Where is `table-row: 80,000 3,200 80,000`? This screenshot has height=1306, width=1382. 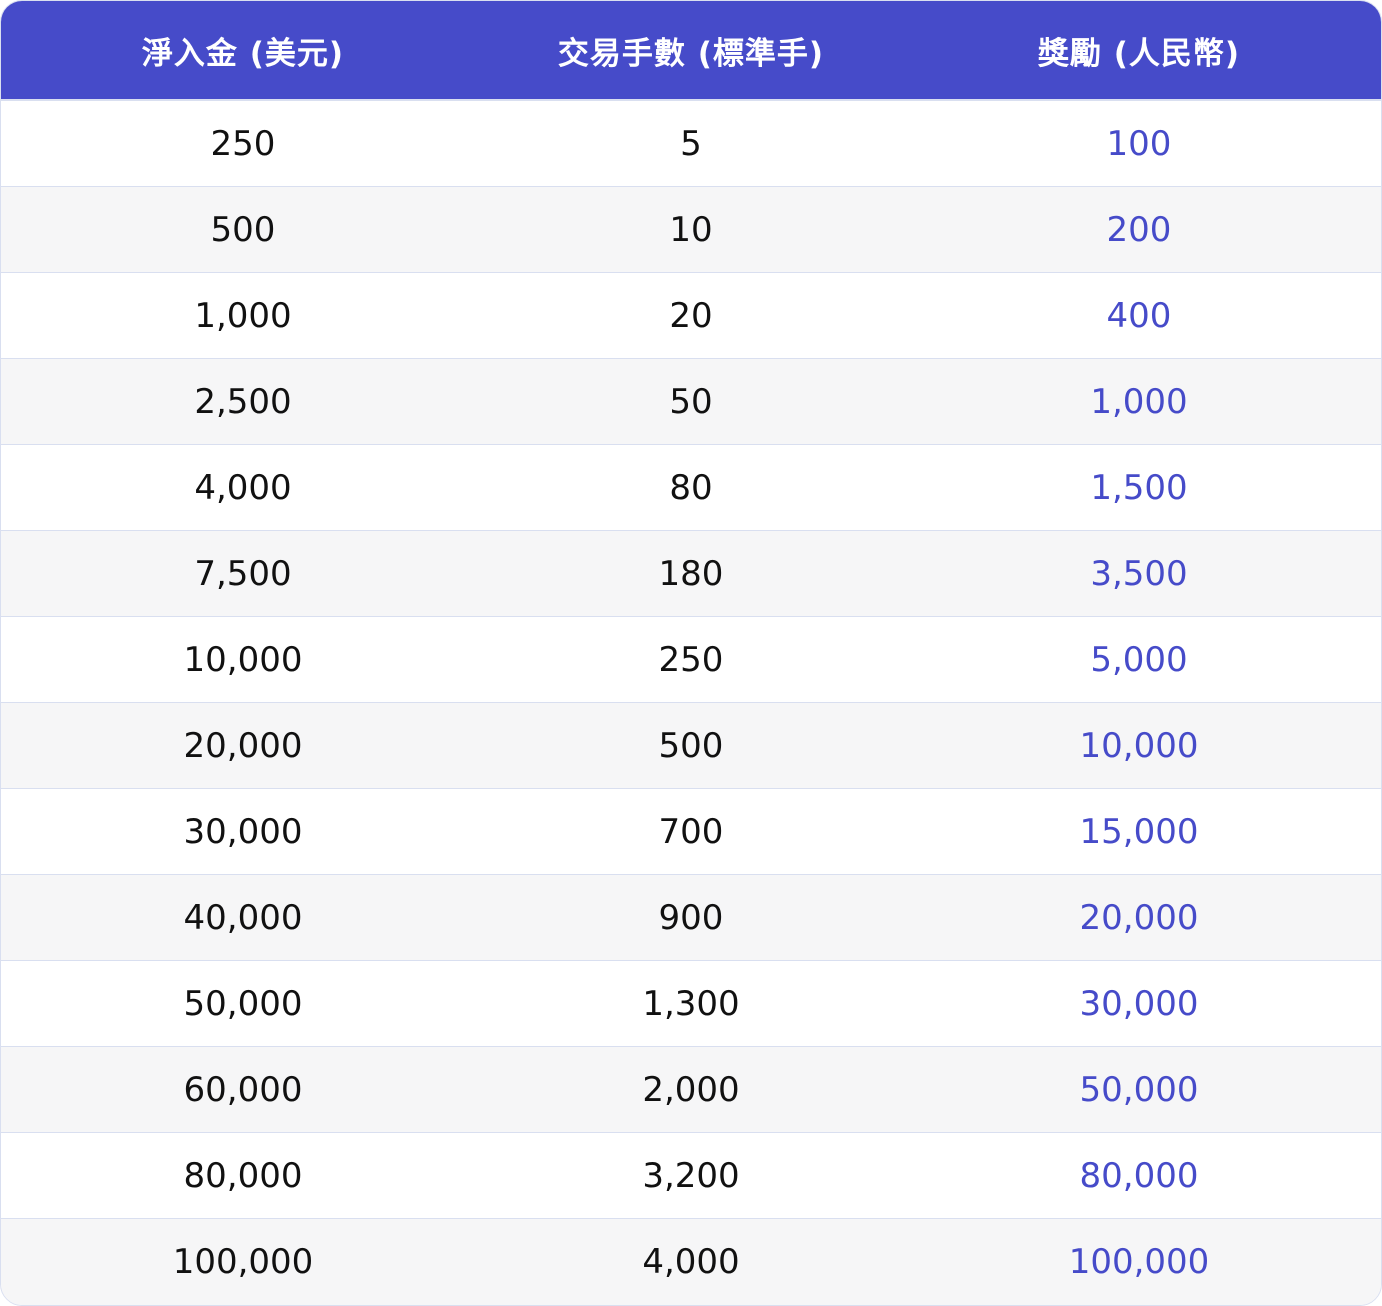 table-row: 80,000 3,200 80,000 is located at coordinates (691, 1176).